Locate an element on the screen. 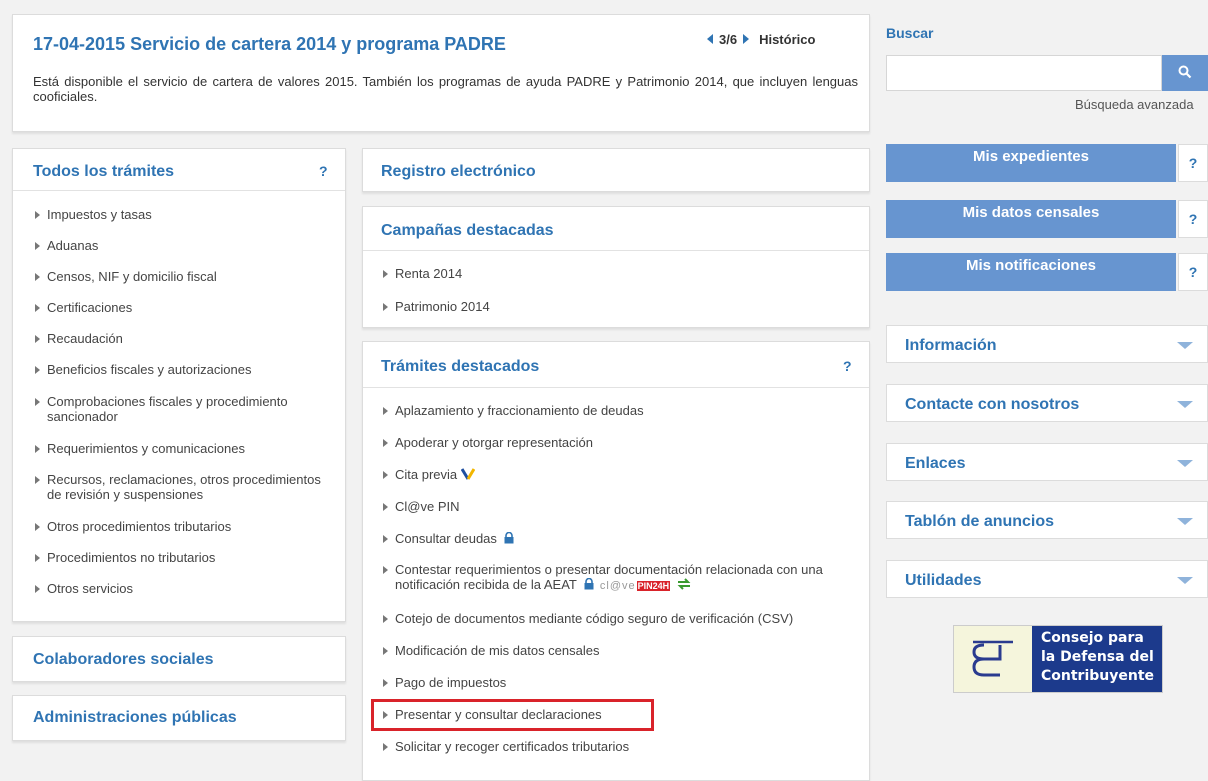 Image resolution: width=1208 pixels, height=781 pixels. list-item-label: Patrimonio 2014 is located at coordinates (442, 306).